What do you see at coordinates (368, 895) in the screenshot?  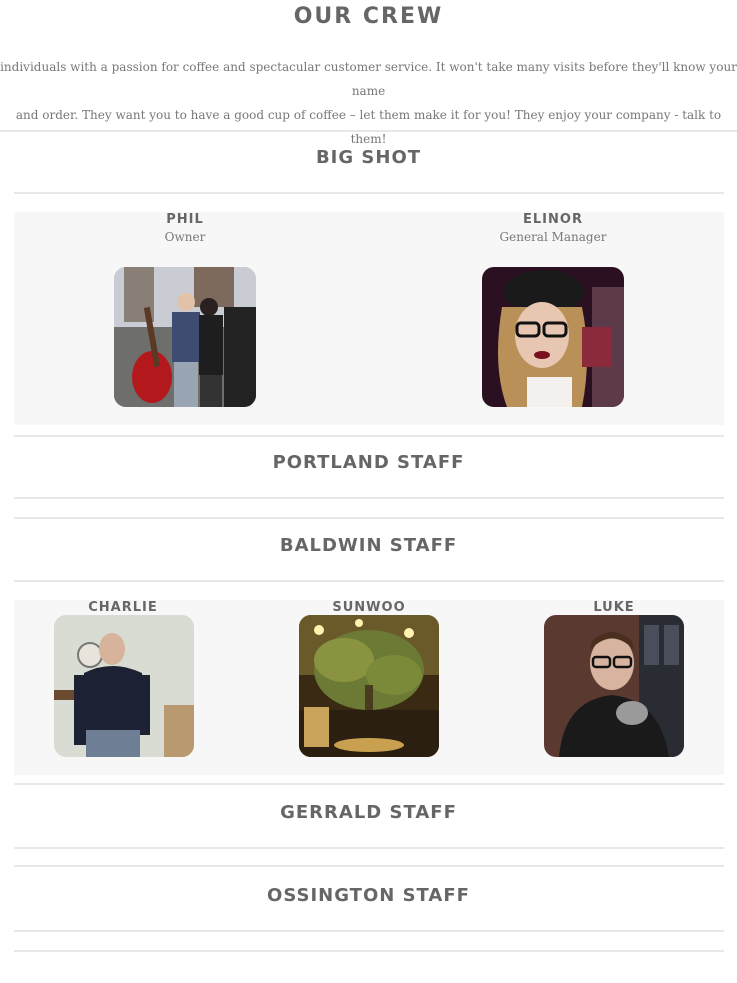 I see `section-title-ossington: OSSINGTON STAFF` at bounding box center [368, 895].